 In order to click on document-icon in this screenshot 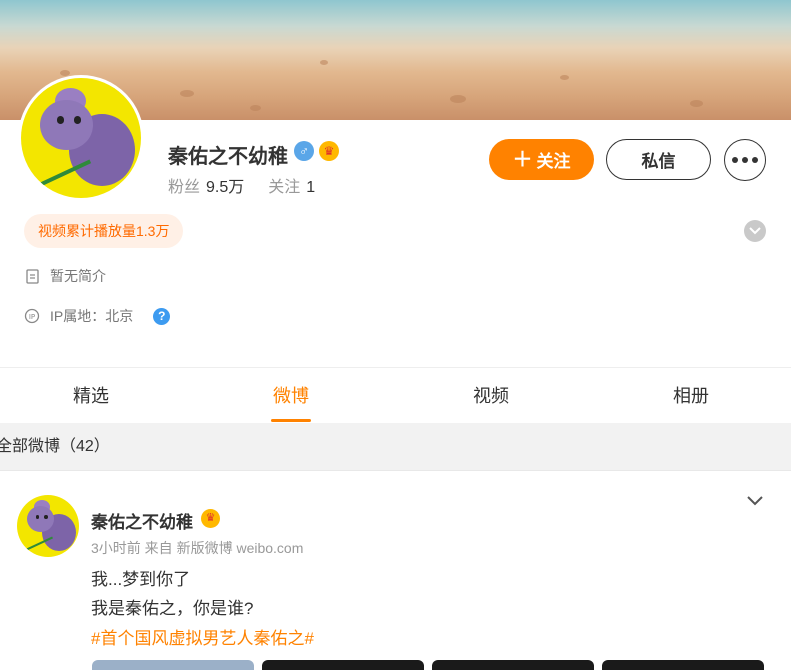, I will do `click(32, 276)`.